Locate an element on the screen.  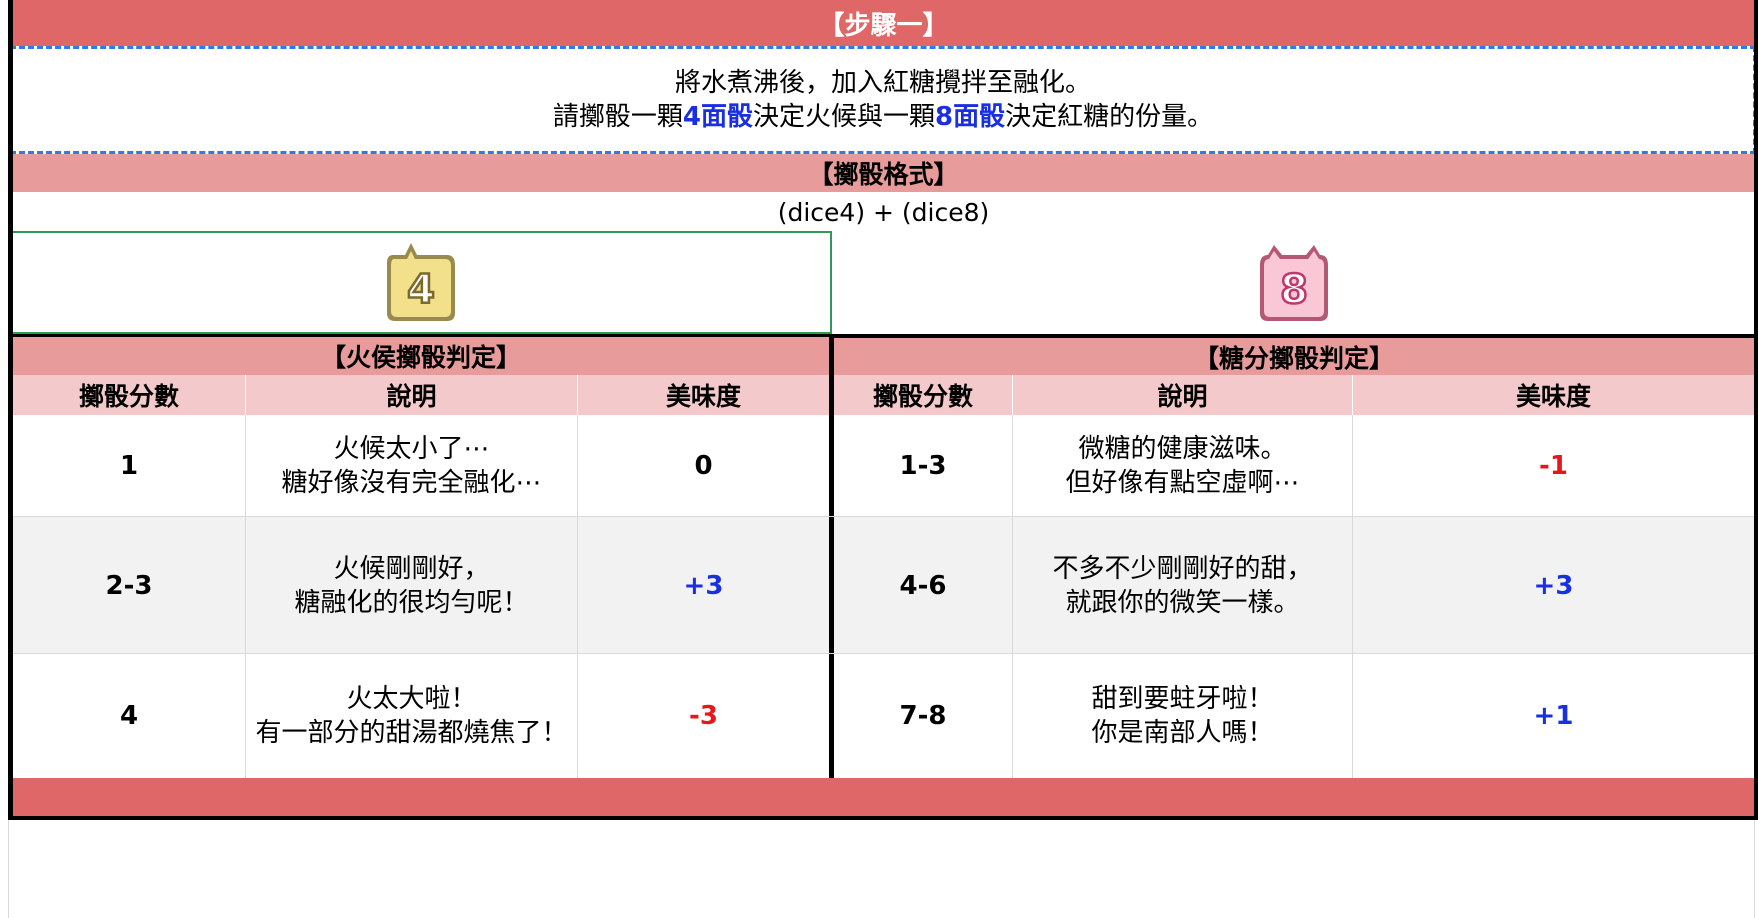
step-title: 【步驟一】 is located at coordinates (883, 23).